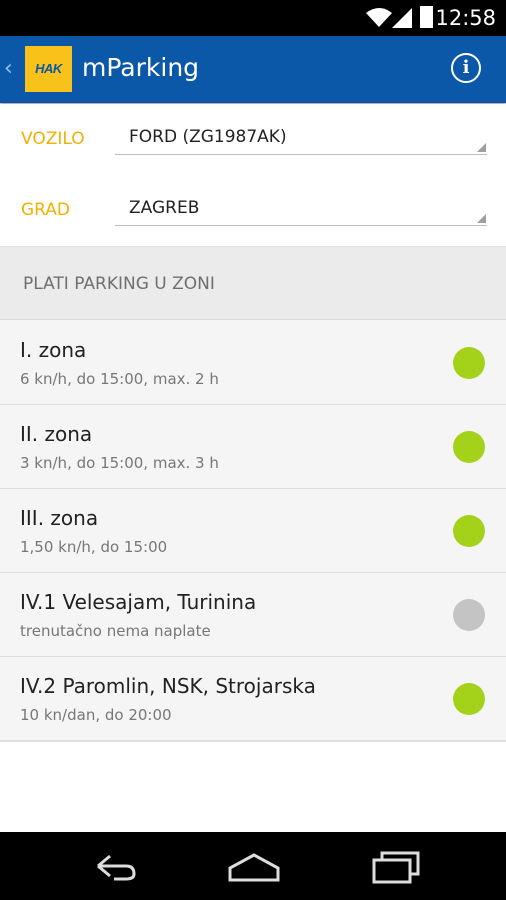 The width and height of the screenshot is (506, 900). I want to click on battery-icon, so click(426, 17).